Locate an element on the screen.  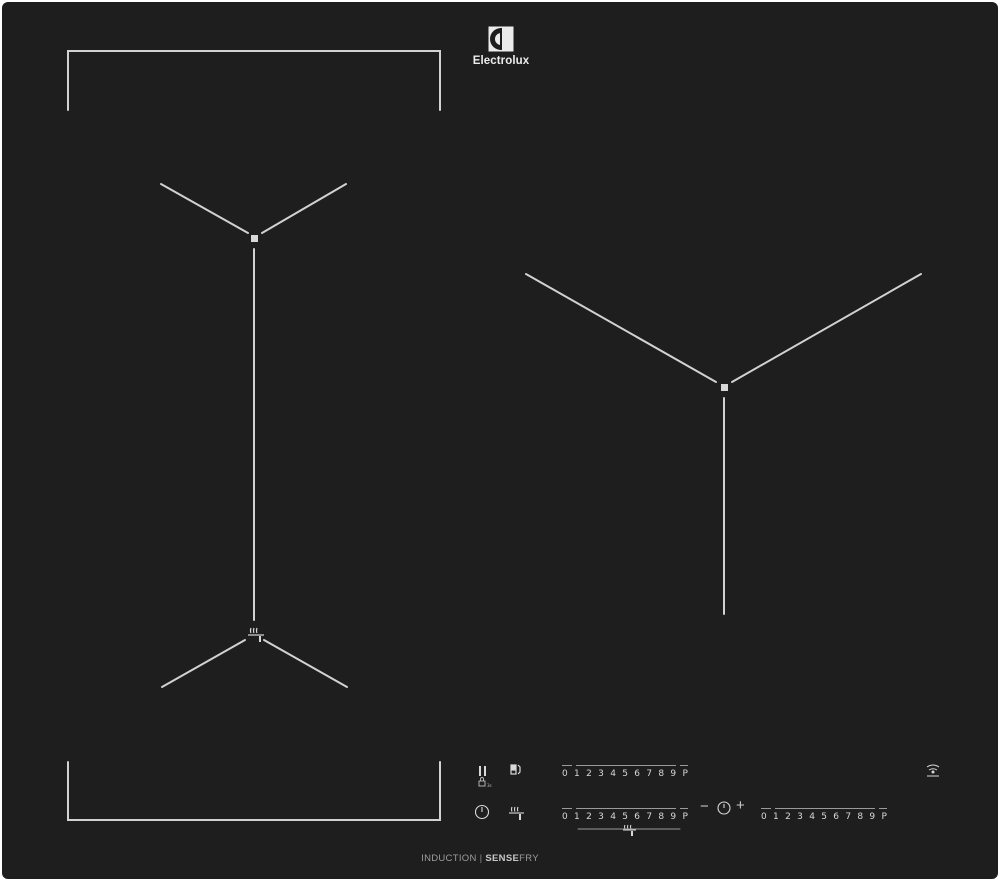
timer-minus-button: − is located at coordinates (704, 806).